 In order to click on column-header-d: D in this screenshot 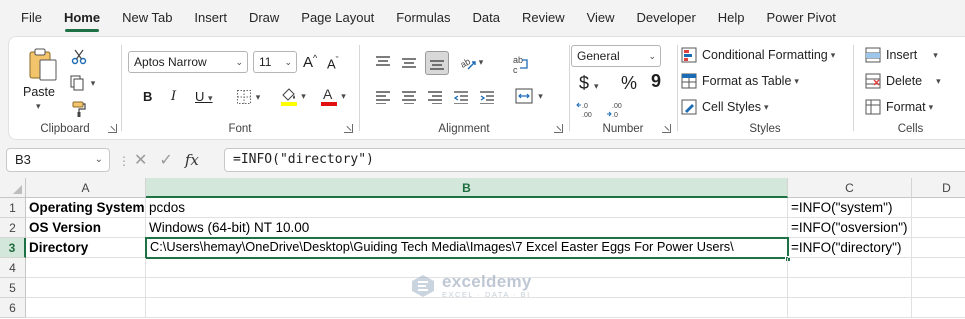, I will do `click(938, 188)`.